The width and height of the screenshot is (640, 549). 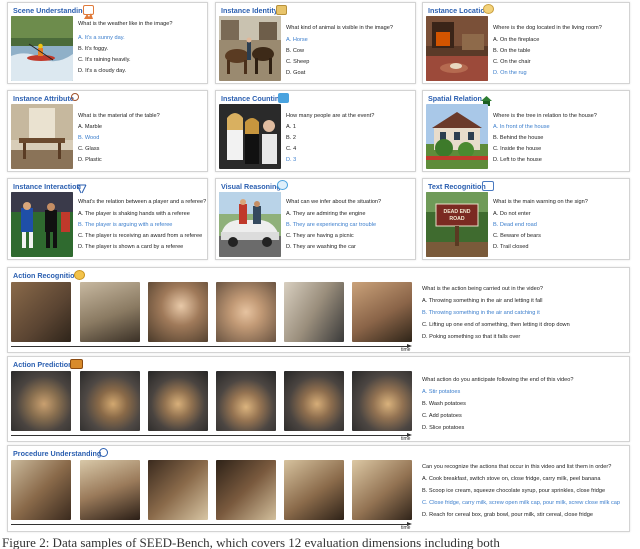 What do you see at coordinates (455, 98) in the screenshot?
I see `panel-title: Spatial Relation` at bounding box center [455, 98].